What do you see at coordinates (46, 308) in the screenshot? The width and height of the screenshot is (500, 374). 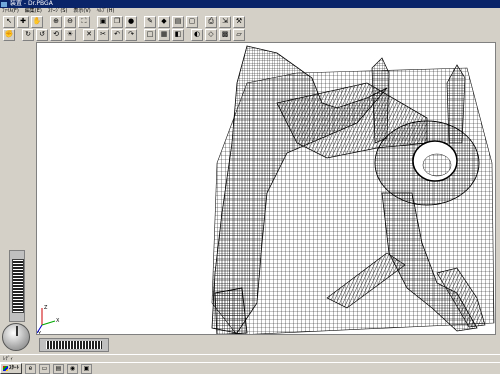 I see `axis-z-label: Z` at bounding box center [46, 308].